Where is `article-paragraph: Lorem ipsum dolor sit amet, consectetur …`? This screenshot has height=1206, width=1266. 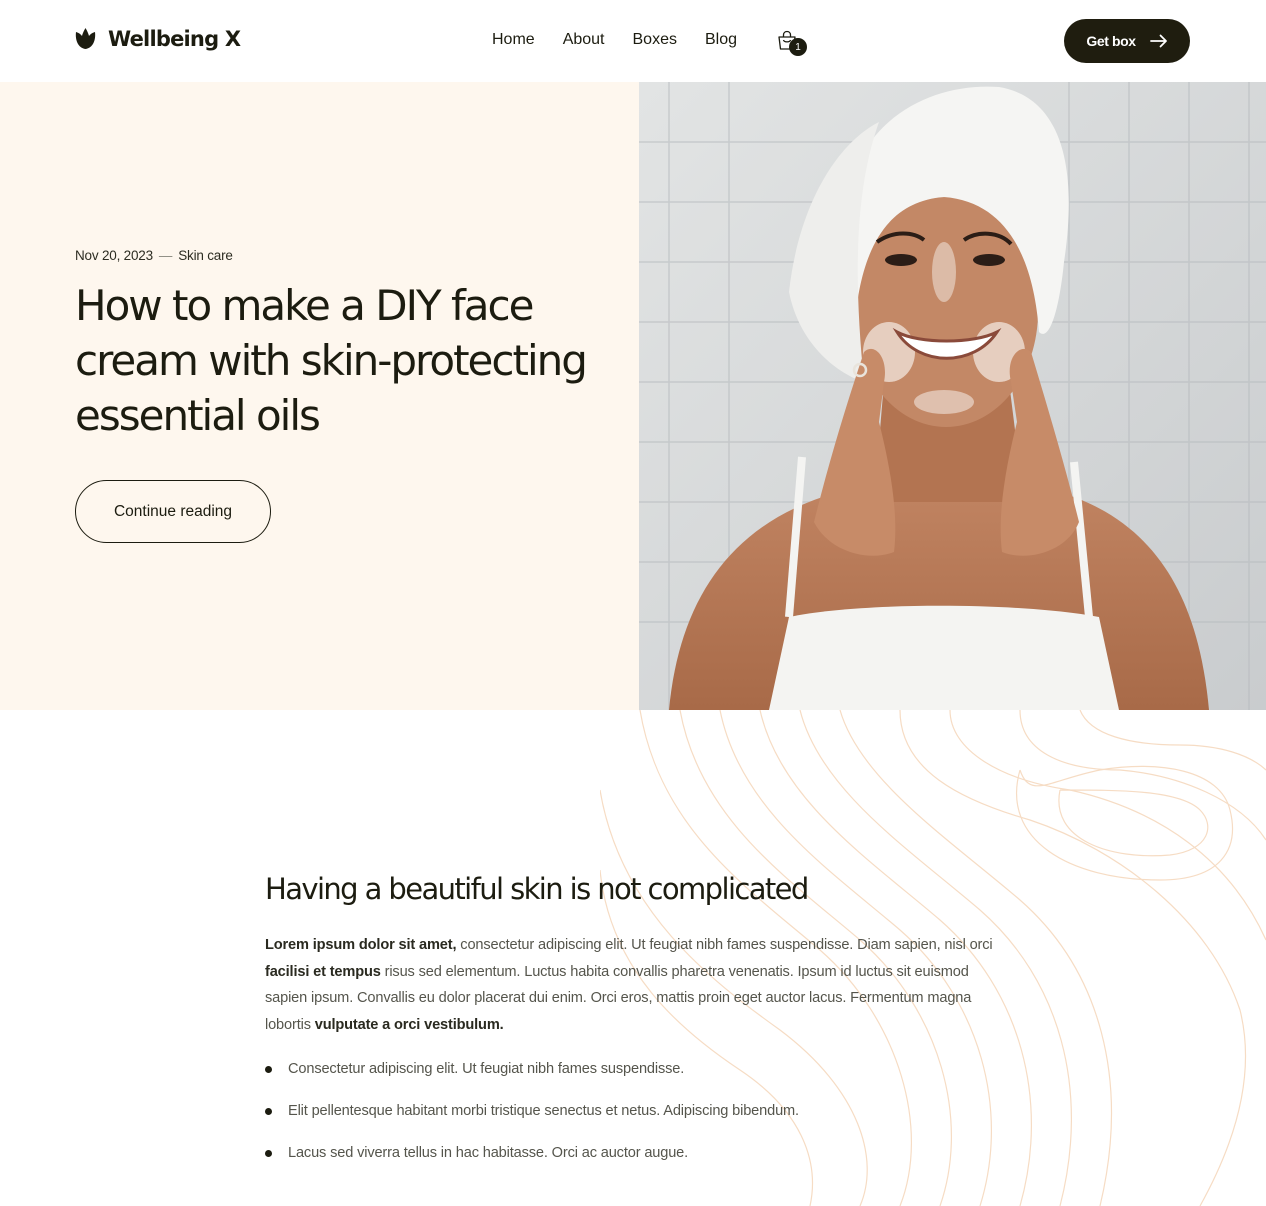
article-paragraph: Lorem ipsum dolor sit amet, consectetur … is located at coordinates (635, 985).